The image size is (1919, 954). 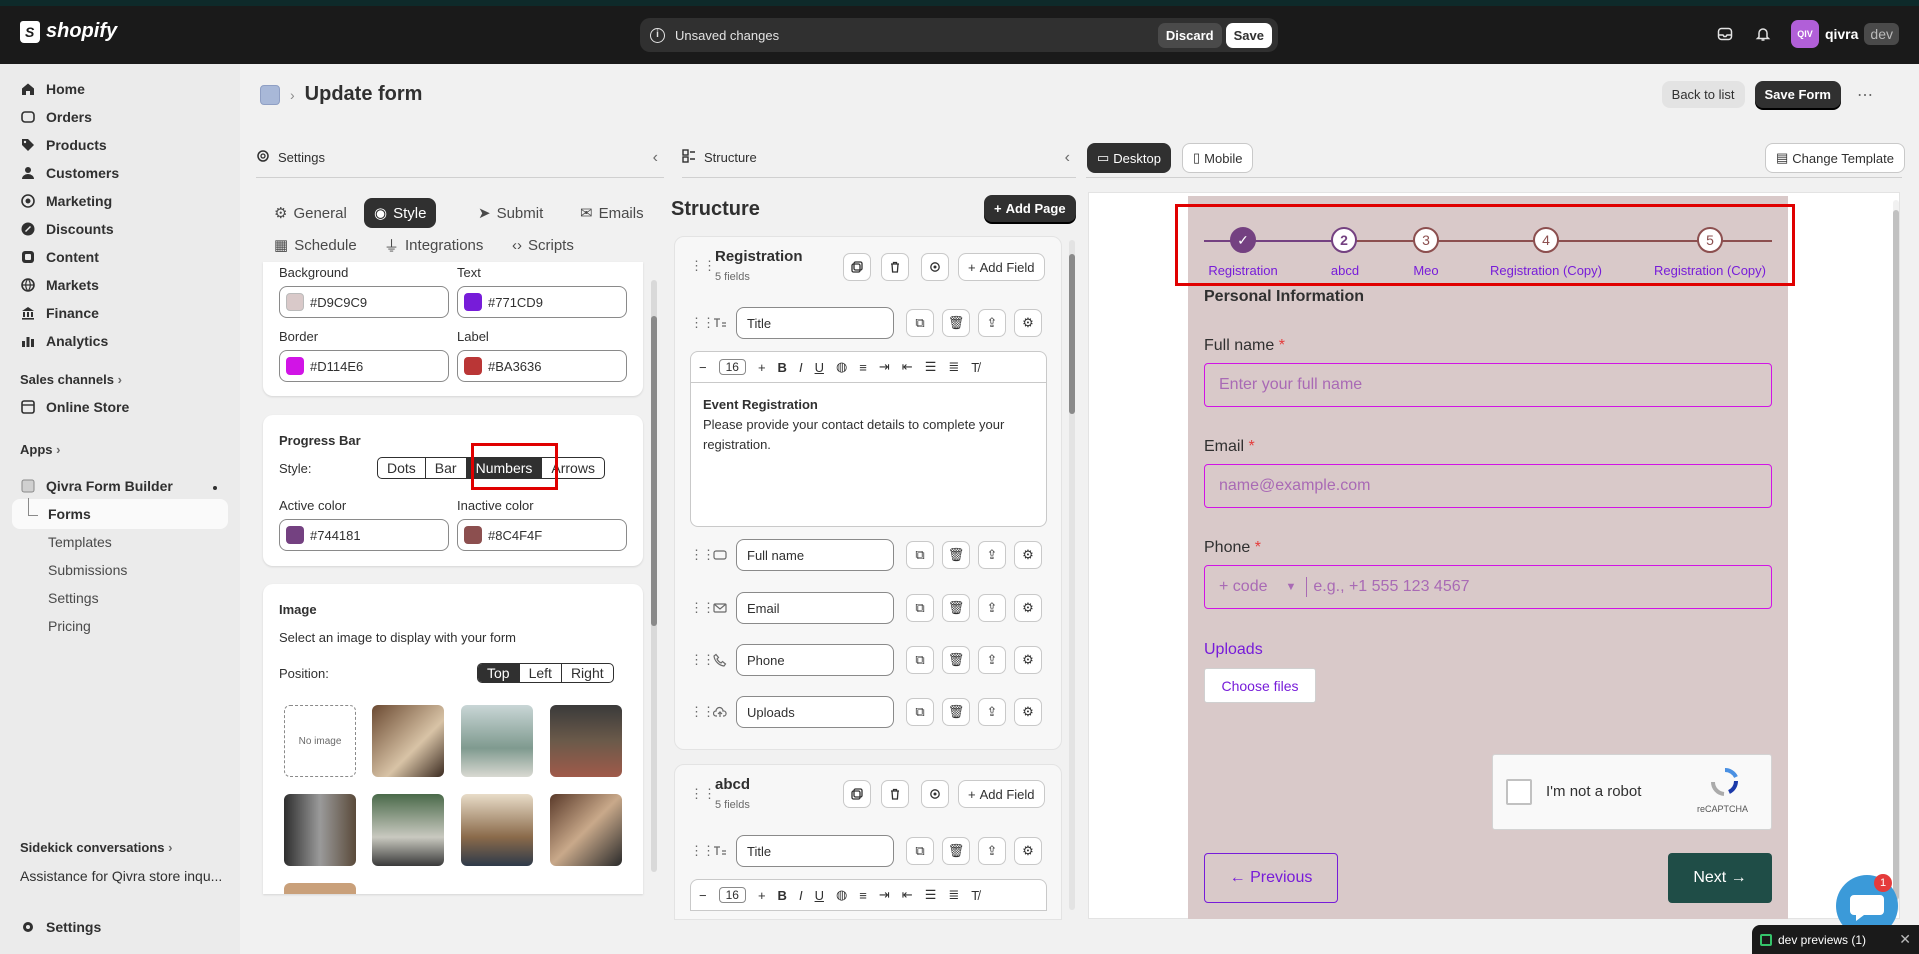 I want to click on indent-icon: ⇥, so click(x=884, y=895).